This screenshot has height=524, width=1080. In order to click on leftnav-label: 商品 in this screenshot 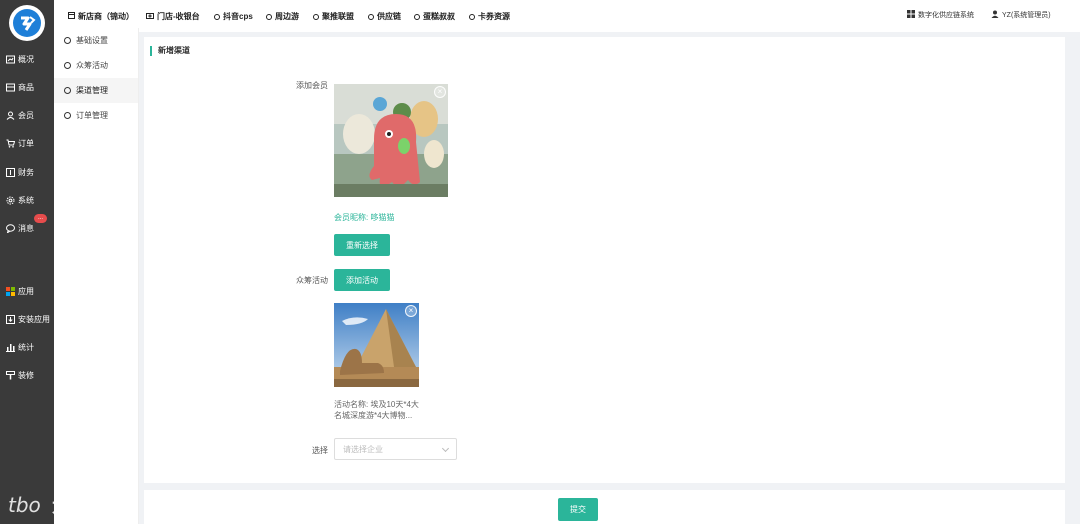, I will do `click(26, 87)`.